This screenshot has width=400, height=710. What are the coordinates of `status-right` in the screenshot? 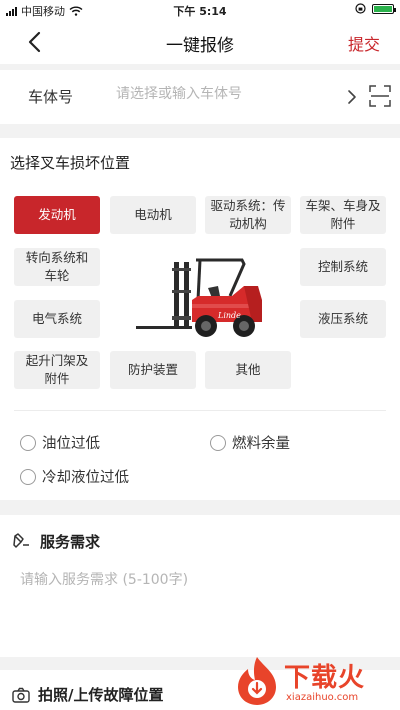 It's located at (375, 8).